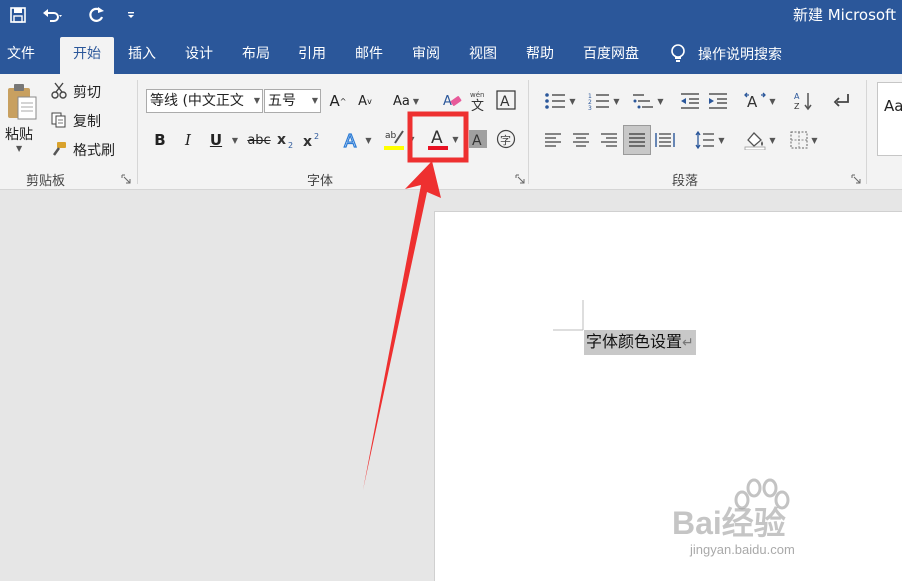 The image size is (902, 581). I want to click on font-color-icon: A, so click(438, 139).